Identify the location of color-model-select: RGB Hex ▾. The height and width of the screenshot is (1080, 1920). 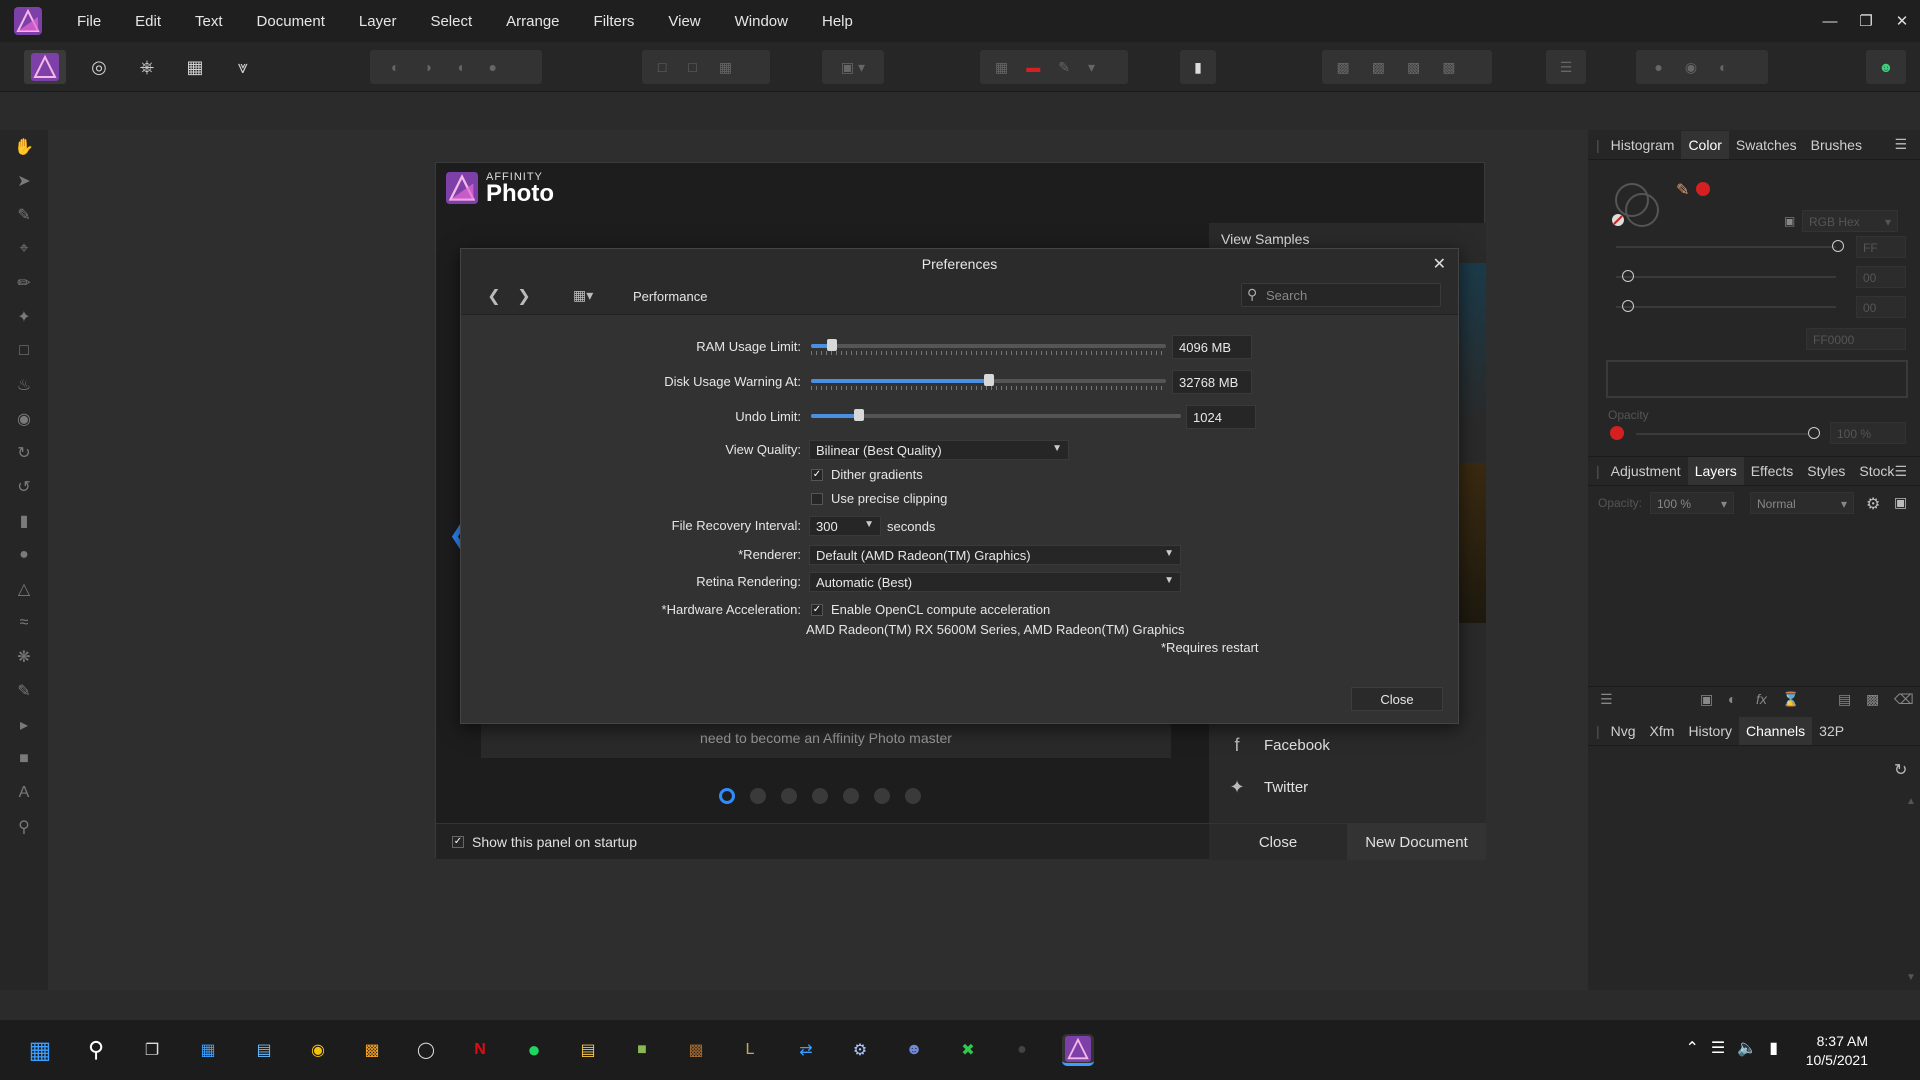
(1850, 221).